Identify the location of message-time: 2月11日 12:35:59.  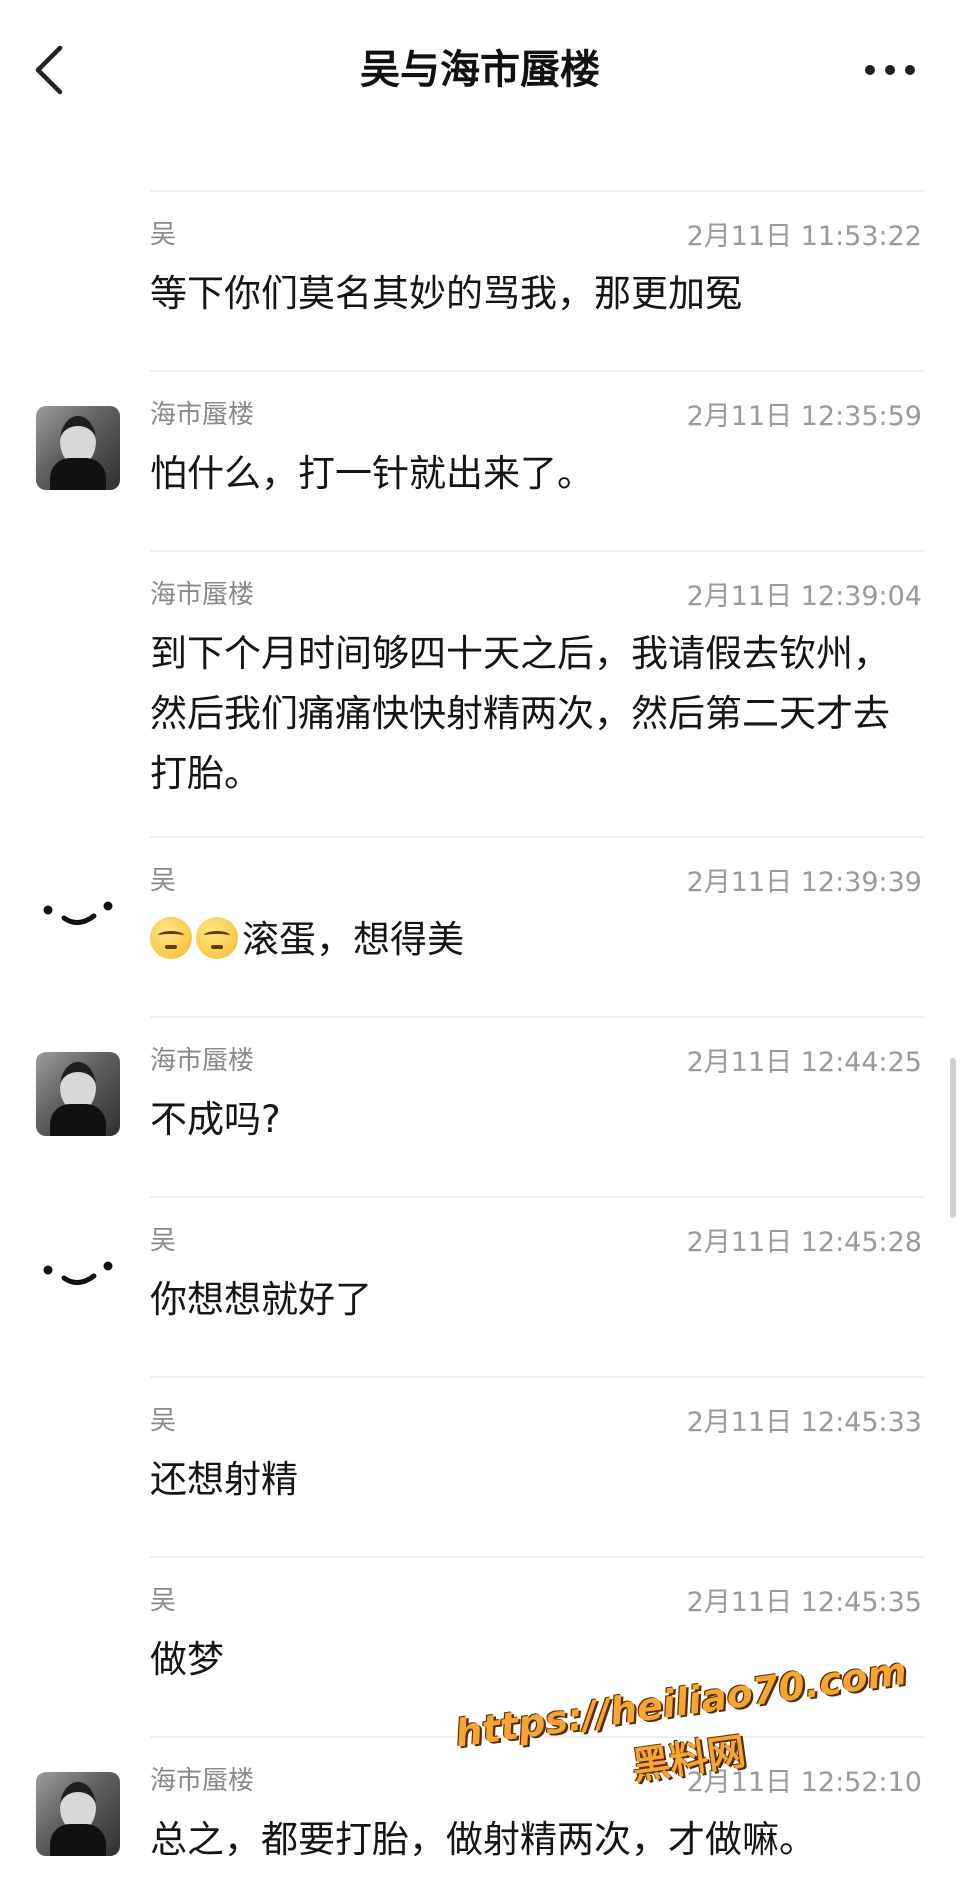
(804, 416).